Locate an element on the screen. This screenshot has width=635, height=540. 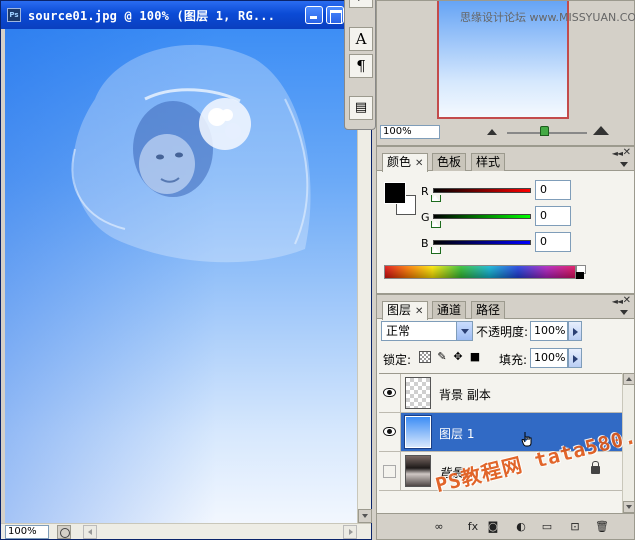
tab-swatches: 色板 is located at coordinates (449, 162).